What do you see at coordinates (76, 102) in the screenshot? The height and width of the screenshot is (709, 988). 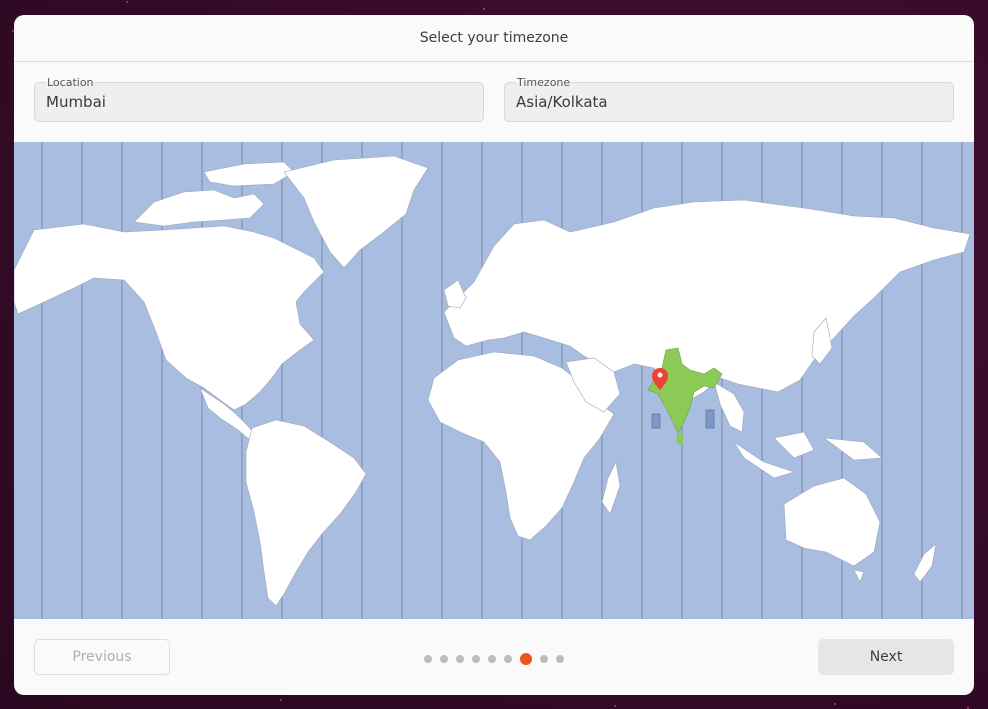 I see `location-value: Mumbai` at bounding box center [76, 102].